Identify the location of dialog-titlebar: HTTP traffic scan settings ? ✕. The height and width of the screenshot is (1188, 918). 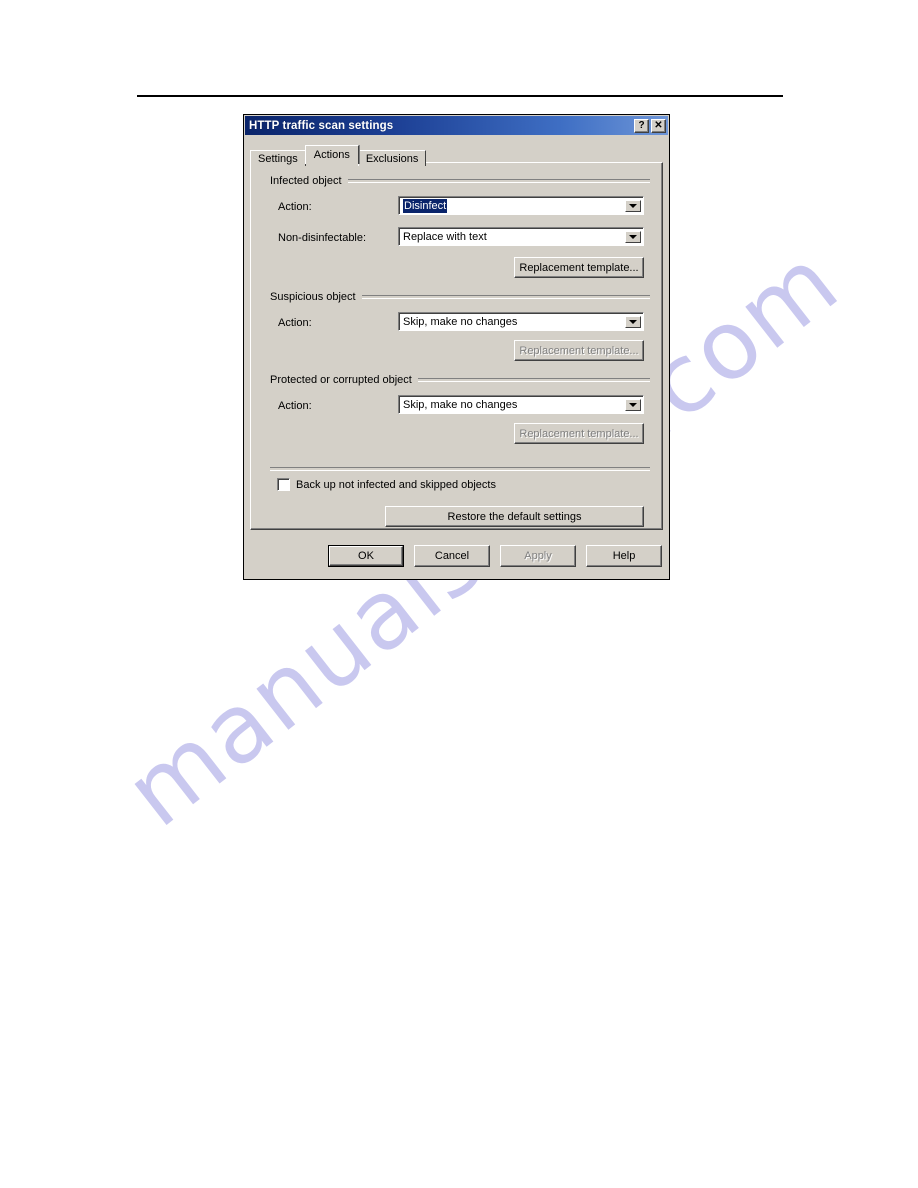
(456, 125).